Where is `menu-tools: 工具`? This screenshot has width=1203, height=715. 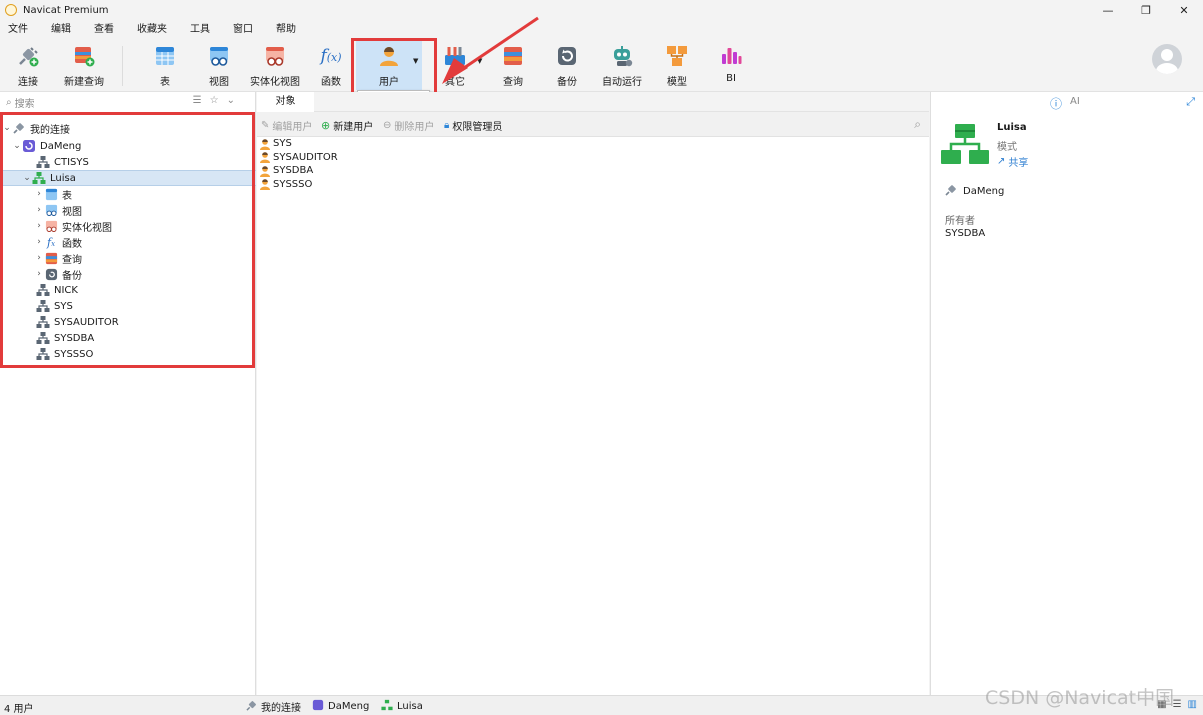
menu-tools: 工具 is located at coordinates (200, 30).